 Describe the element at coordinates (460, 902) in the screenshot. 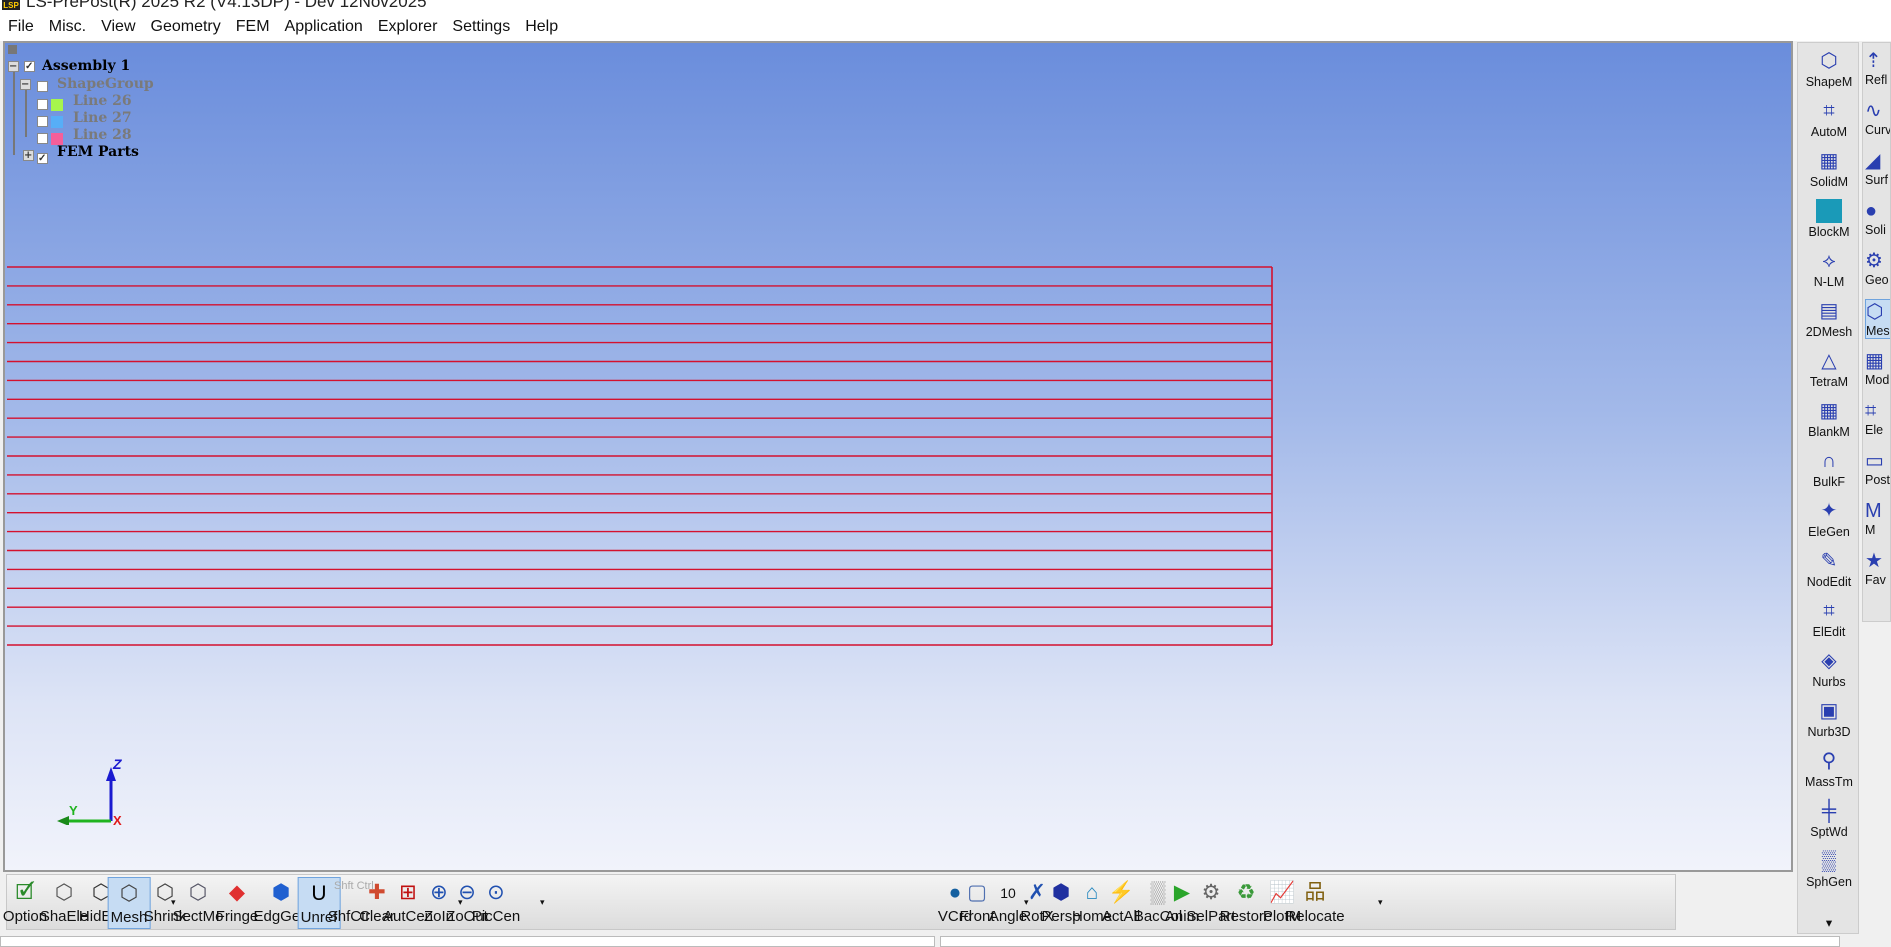

I see `fringe-dropdown-icon: ▾` at that location.